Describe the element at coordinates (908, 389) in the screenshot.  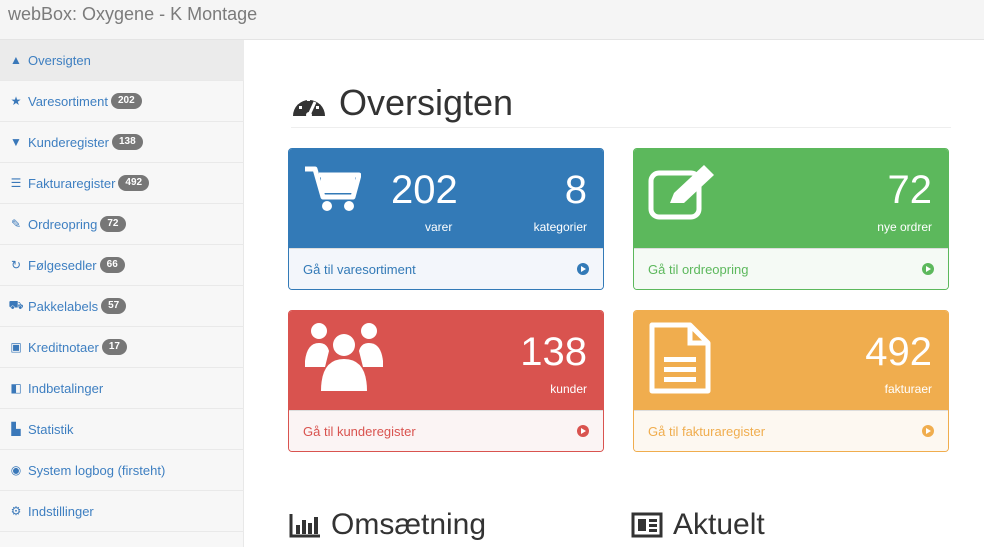
I see `invoices-count-label: fakturaer` at that location.